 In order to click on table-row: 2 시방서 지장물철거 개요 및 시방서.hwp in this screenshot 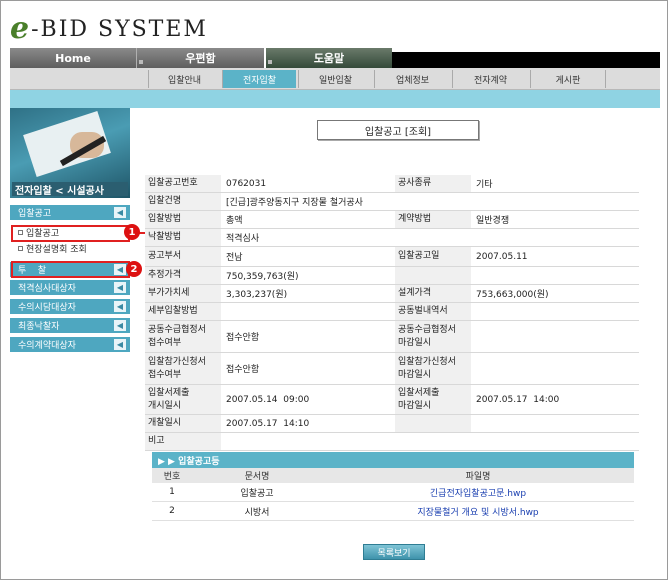, I will do `click(393, 511)`.